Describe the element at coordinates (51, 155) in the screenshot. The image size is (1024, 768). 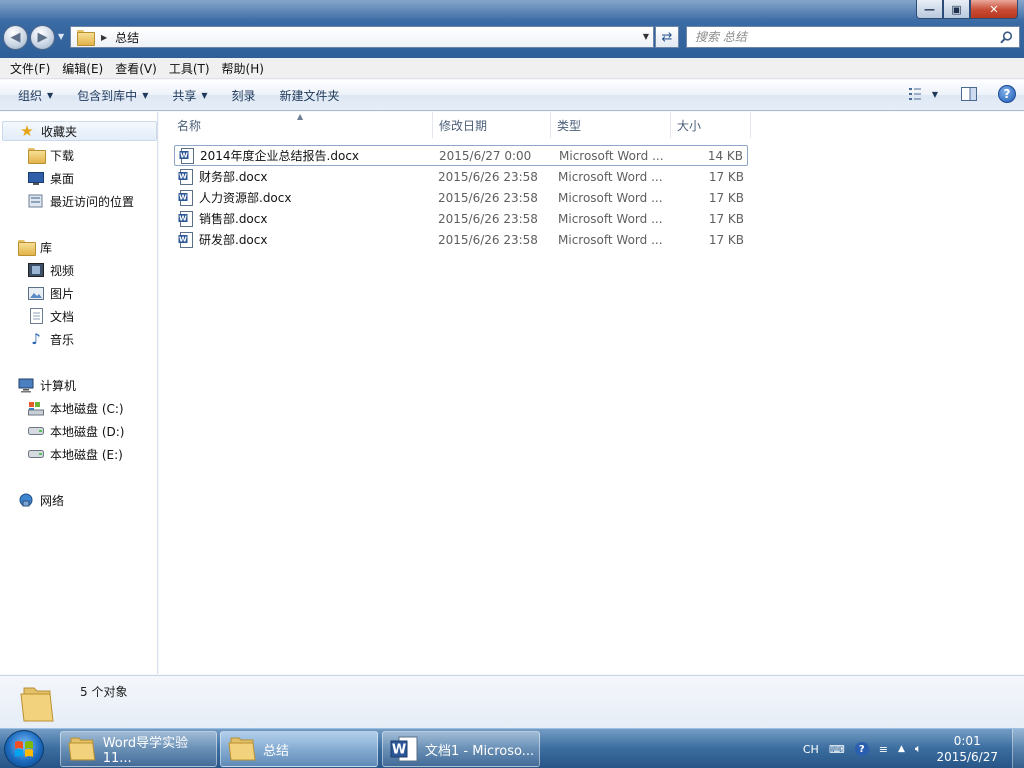
I see `sidebar-item-downloads: 下载` at that location.